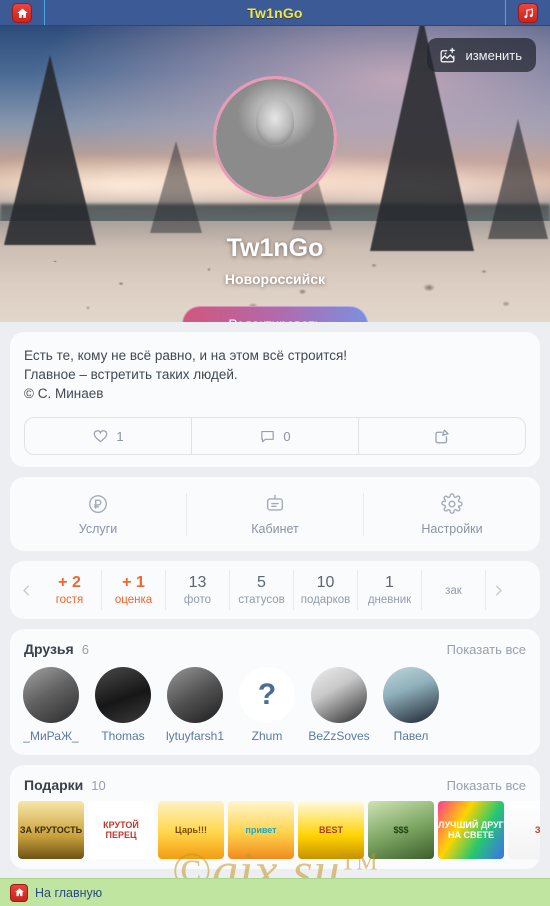 The height and width of the screenshot is (906, 550). I want to click on avatar-image, so click(275, 138).